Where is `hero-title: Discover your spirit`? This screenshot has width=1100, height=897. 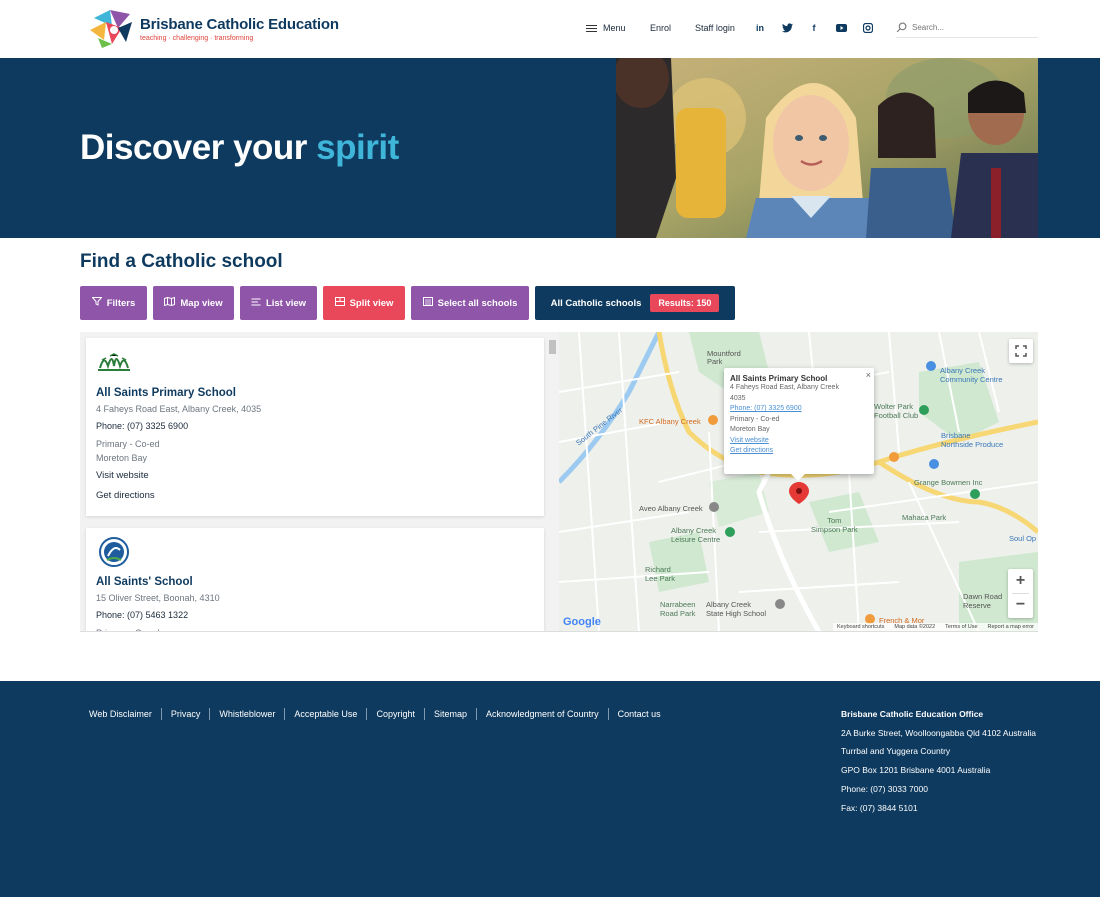
hero-title: Discover your spirit is located at coordinates (239, 148).